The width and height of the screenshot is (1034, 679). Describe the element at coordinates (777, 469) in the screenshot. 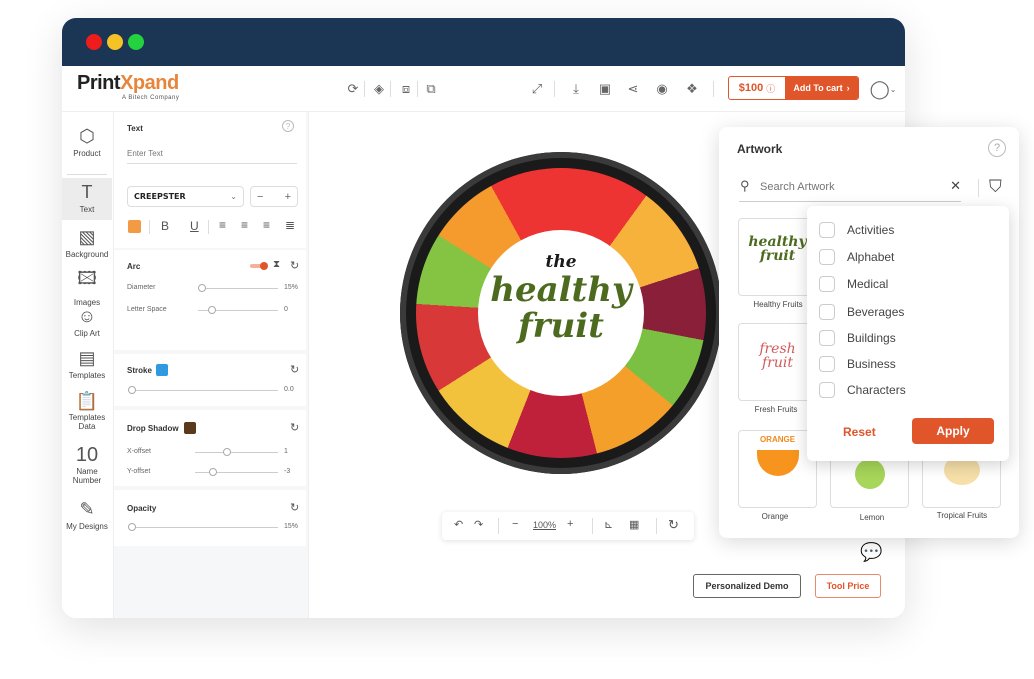

I see `artwork-thumb-orange: ORANGE` at that location.